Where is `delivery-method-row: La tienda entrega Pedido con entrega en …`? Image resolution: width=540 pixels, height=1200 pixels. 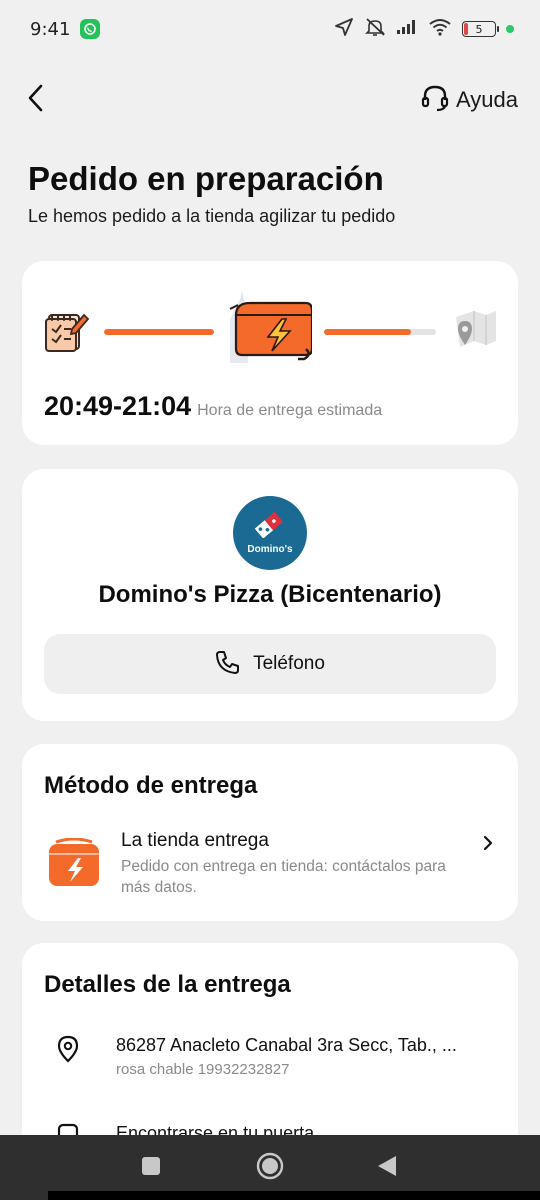 delivery-method-row: La tienda entrega Pedido con entrega en … is located at coordinates (270, 863).